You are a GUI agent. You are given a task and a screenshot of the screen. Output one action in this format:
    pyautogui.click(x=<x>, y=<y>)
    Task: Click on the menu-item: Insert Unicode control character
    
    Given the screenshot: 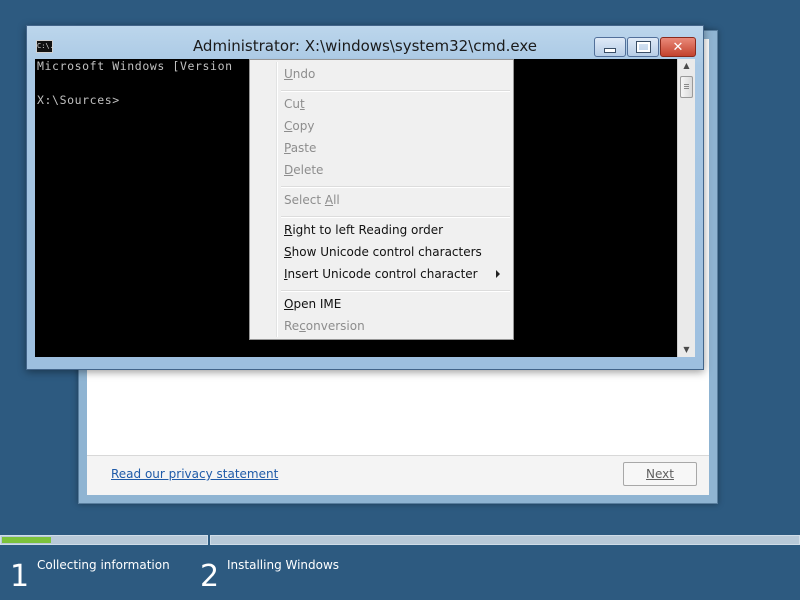 What is the action you would take?
    pyautogui.click(x=381, y=274)
    